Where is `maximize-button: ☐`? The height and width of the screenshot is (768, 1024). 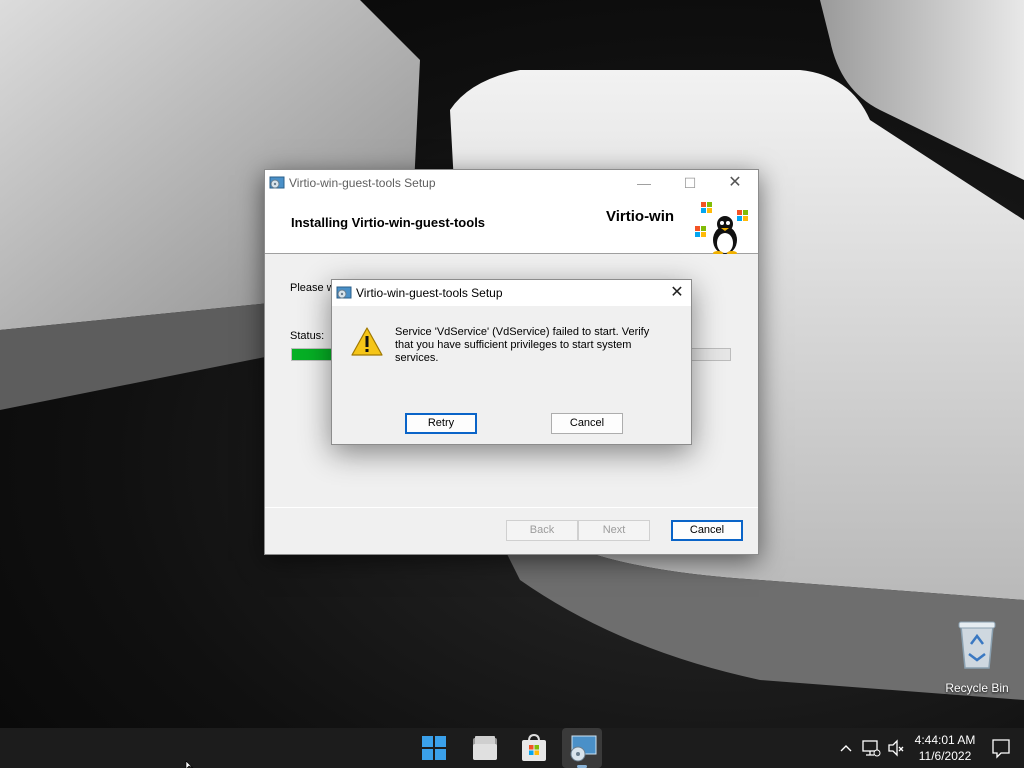 maximize-button: ☐ is located at coordinates (690, 183).